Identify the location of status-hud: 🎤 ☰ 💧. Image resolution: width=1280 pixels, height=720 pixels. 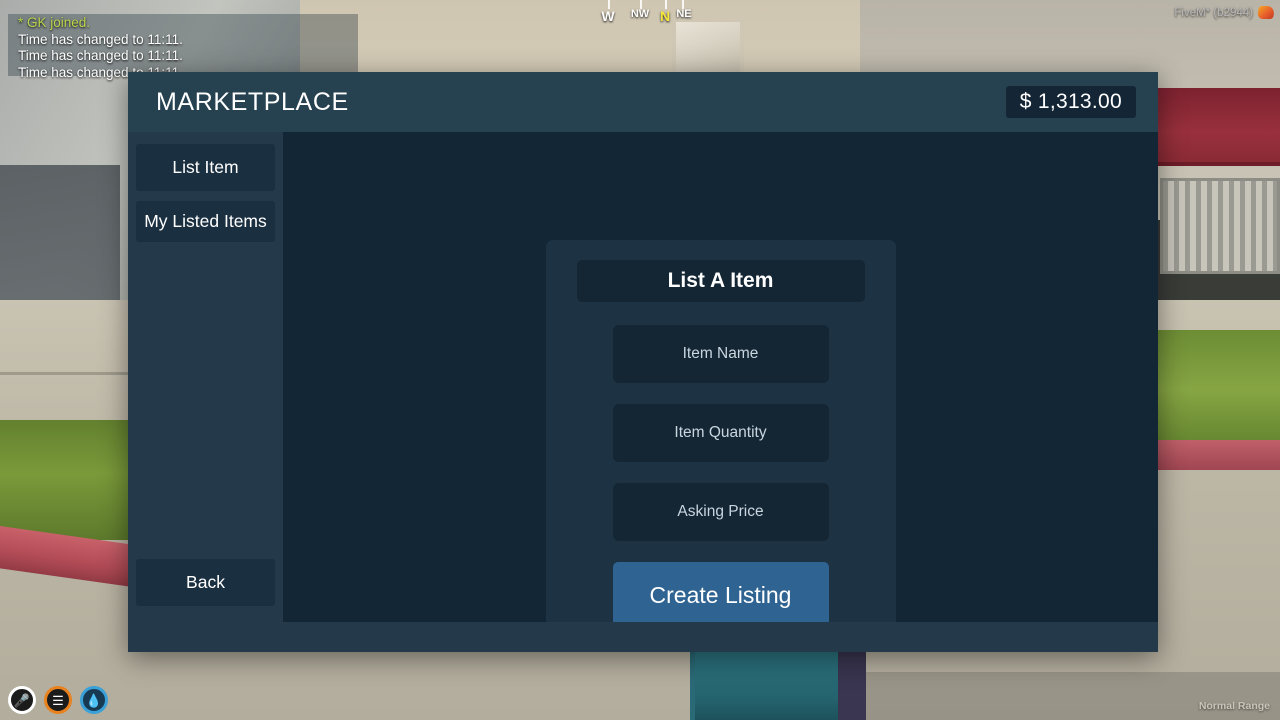
(58, 700).